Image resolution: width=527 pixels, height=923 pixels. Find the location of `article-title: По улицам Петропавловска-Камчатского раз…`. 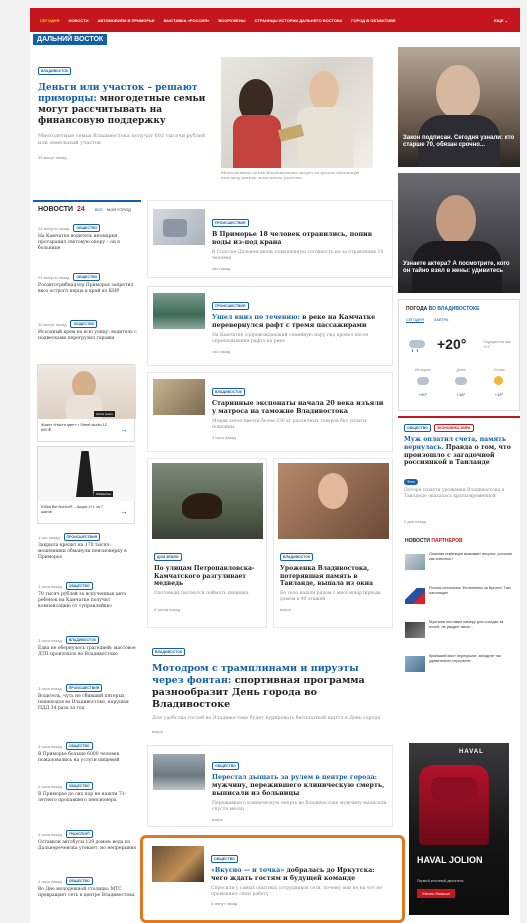

article-title: По улицам Петропавловска-Камчатского раз… is located at coordinates (204, 576).